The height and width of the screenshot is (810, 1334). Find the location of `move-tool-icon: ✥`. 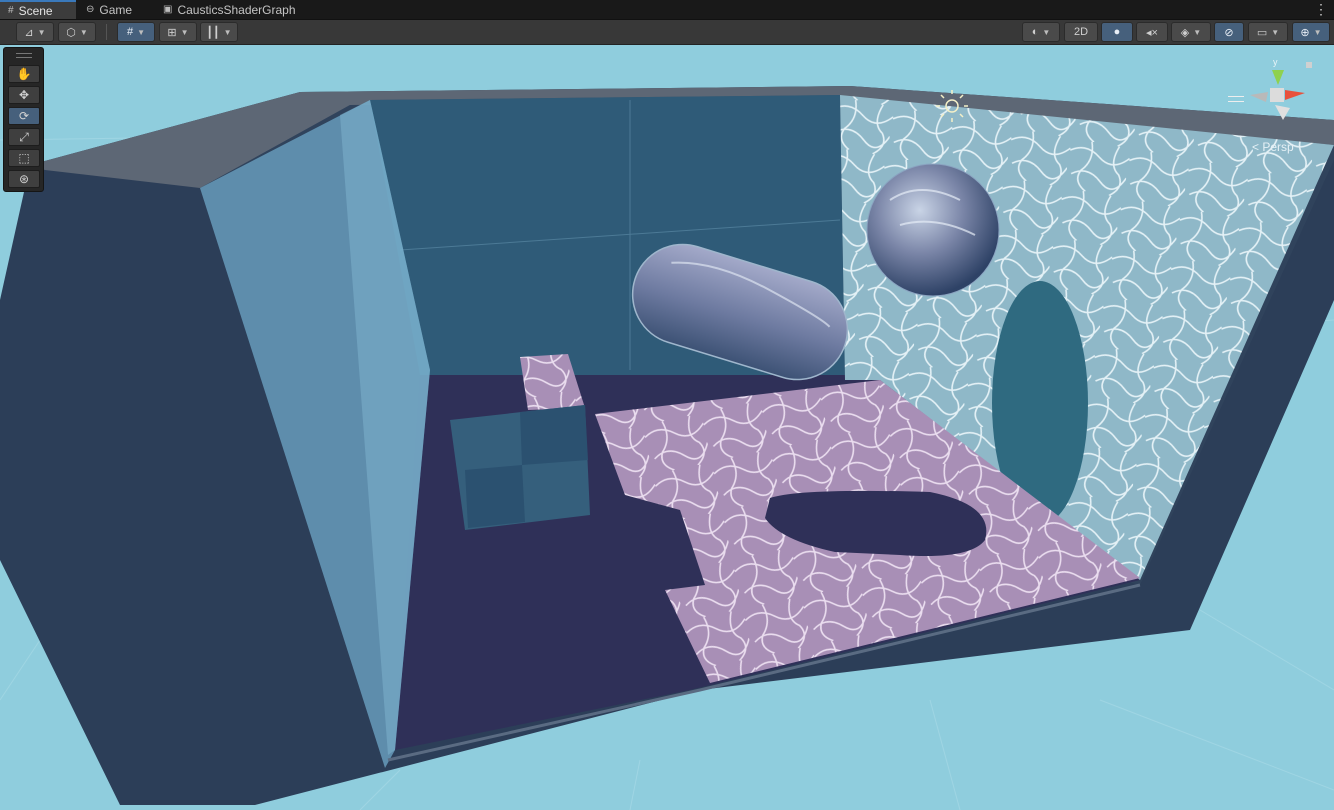

move-tool-icon: ✥ is located at coordinates (24, 95).